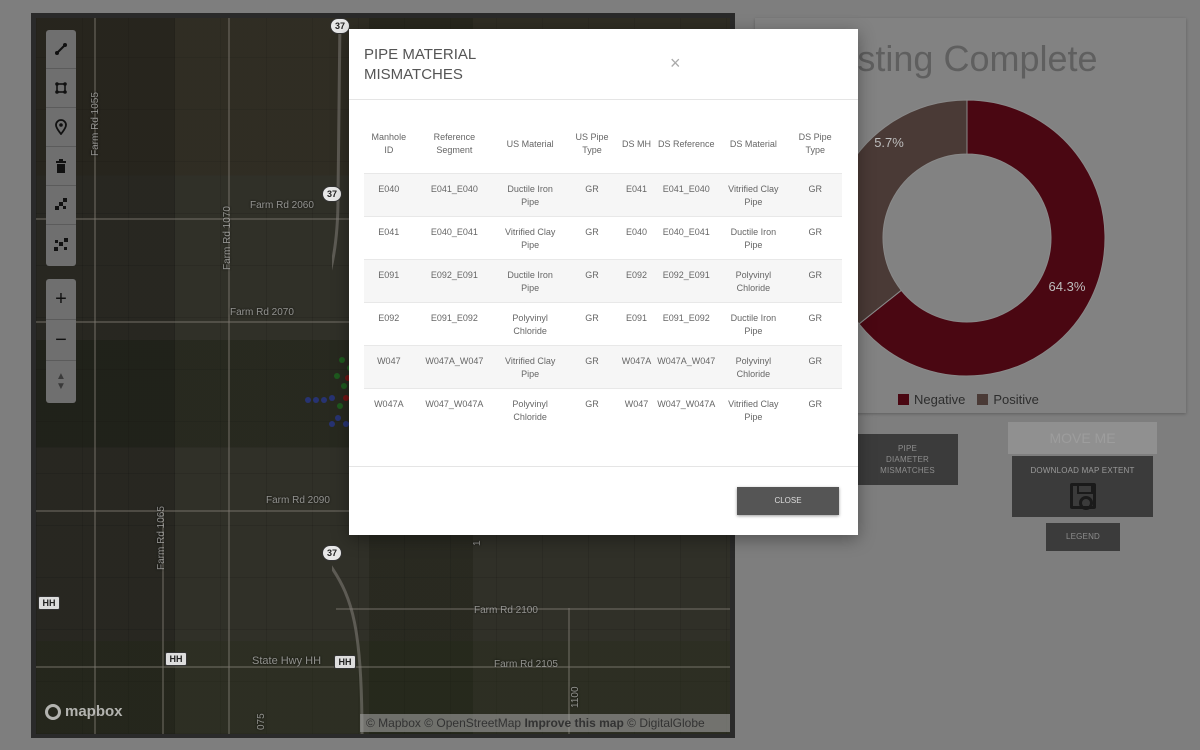 The image size is (1200, 750). Describe the element at coordinates (1082, 438) in the screenshot. I see `move-me-button: MOVE ME` at that location.